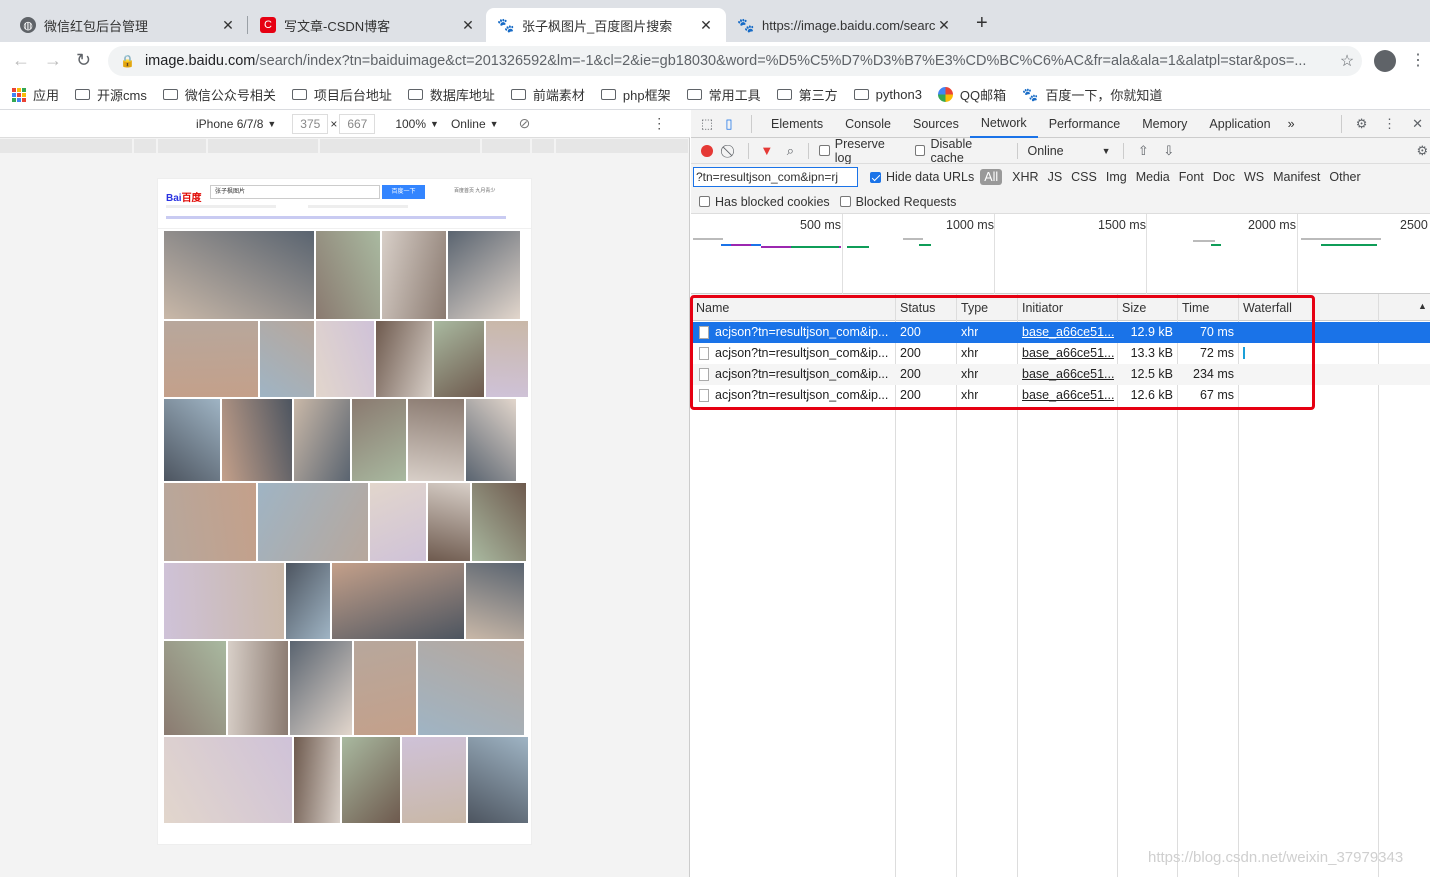 The image size is (1430, 877). Describe the element at coordinates (731, 151) in the screenshot. I see `clear-icon: ⃠` at that location.